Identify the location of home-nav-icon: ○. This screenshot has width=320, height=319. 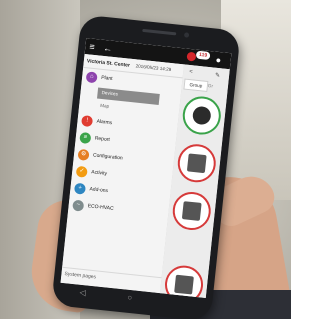
(130, 297).